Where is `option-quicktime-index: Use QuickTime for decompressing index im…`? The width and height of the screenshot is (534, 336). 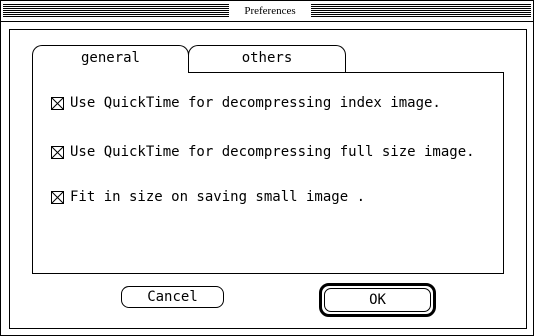
option-quicktime-index: Use QuickTime for decompressing index im… is located at coordinates (246, 103).